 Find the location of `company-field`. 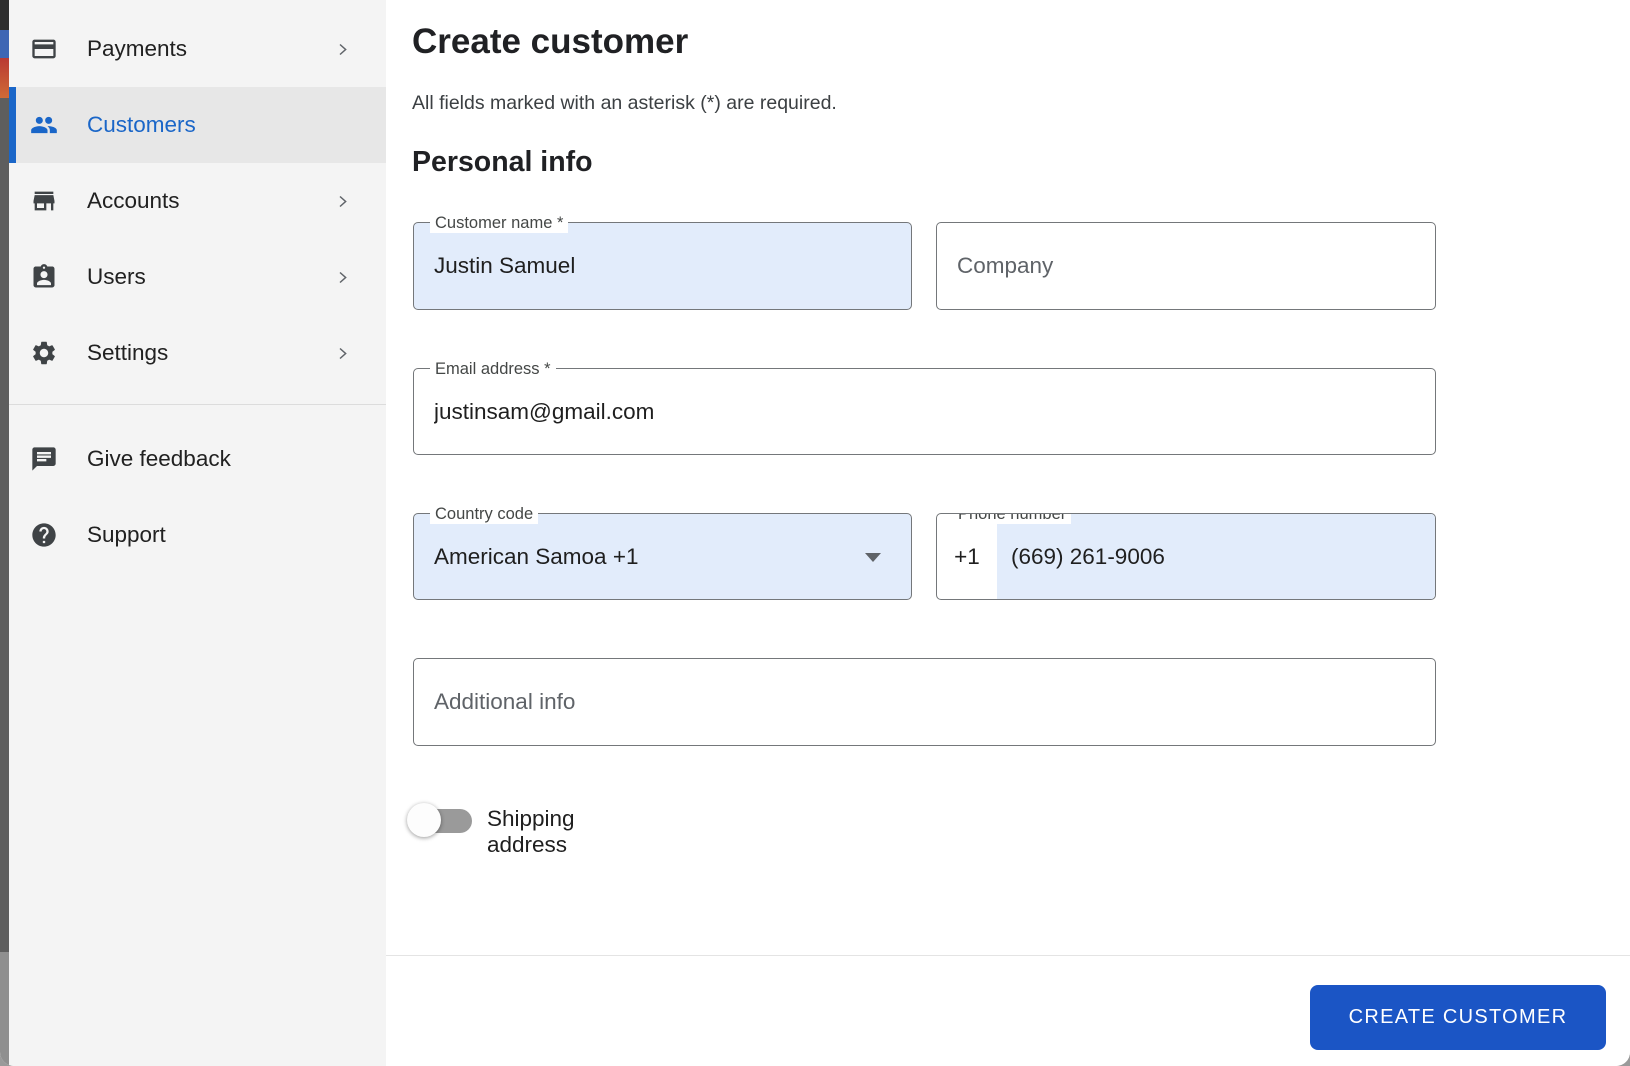

company-field is located at coordinates (1186, 266).